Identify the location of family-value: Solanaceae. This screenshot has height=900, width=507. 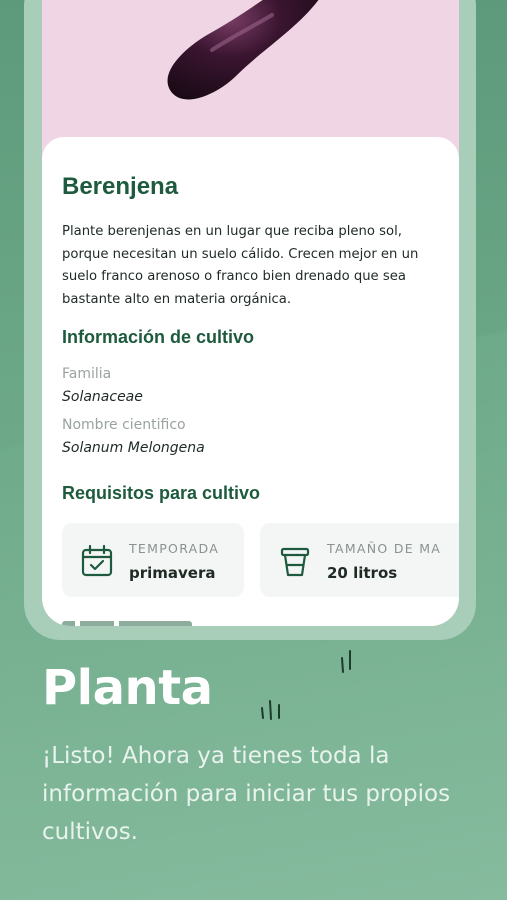
(102, 397).